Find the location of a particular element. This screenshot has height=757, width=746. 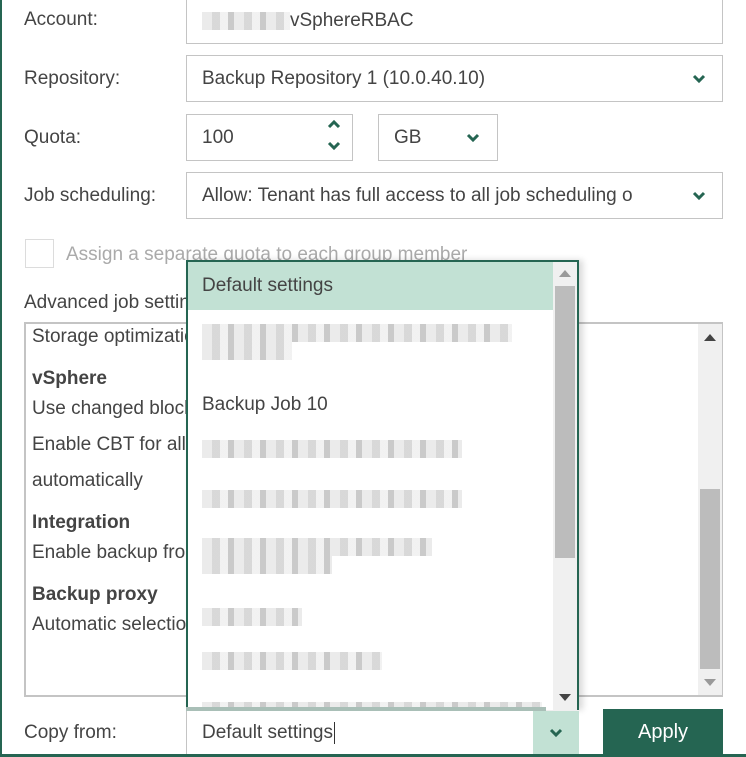

advanced-settings-scrollbar is located at coordinates (710, 509).